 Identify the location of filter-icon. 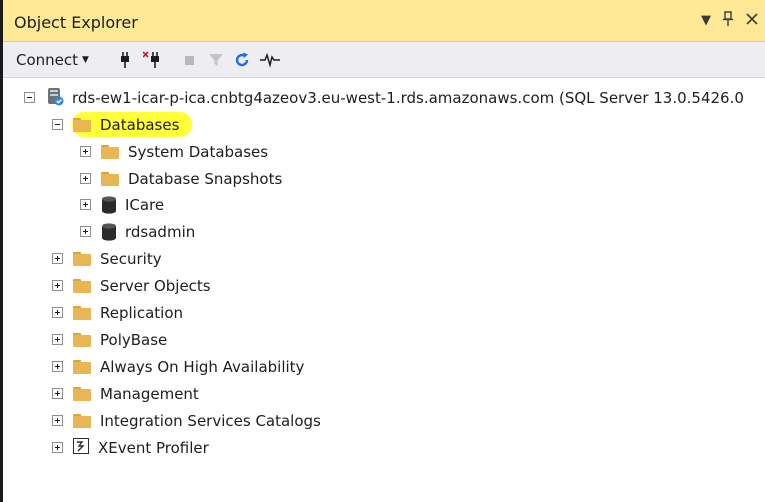
(216, 60).